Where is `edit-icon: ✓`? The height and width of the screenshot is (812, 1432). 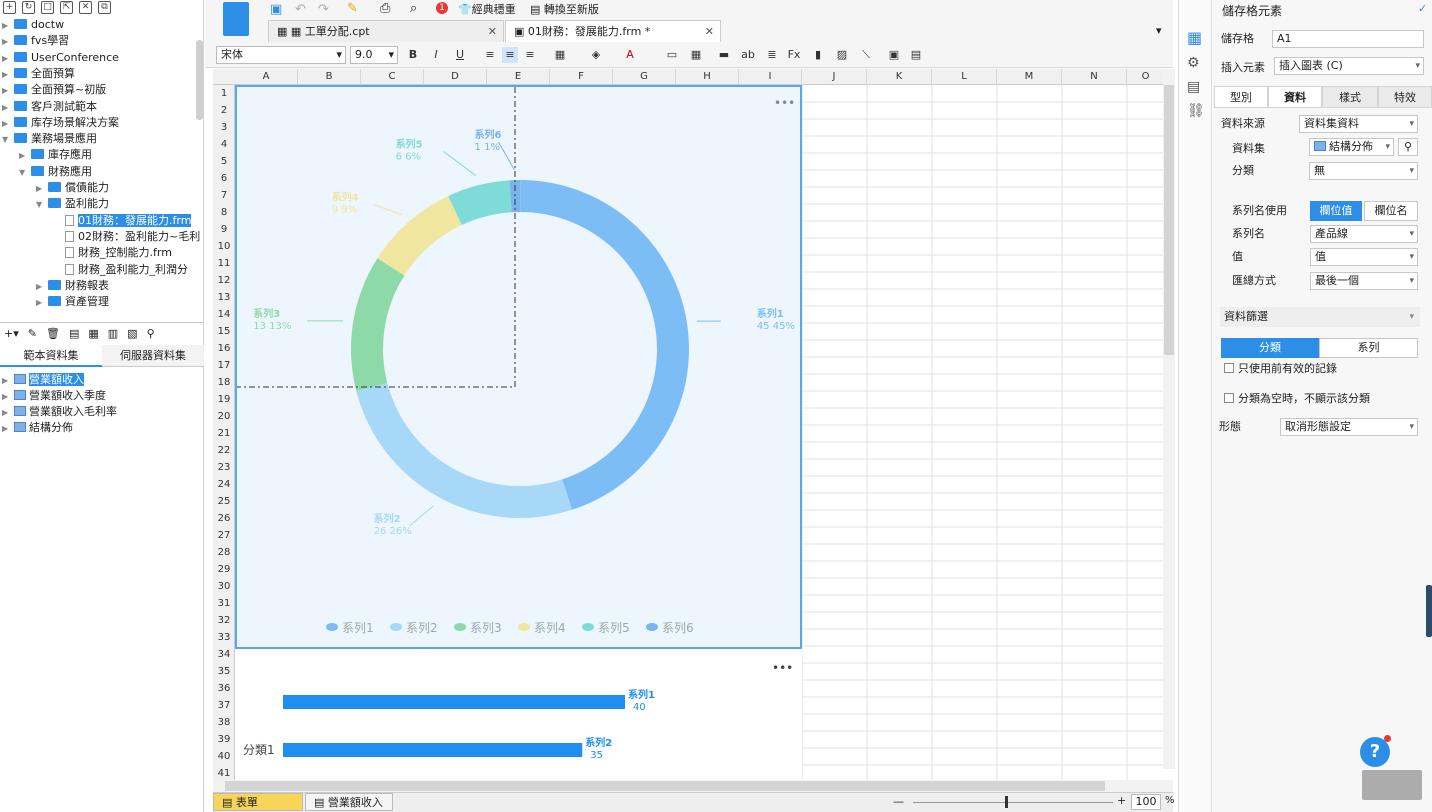 edit-icon: ✓ is located at coordinates (1422, 8).